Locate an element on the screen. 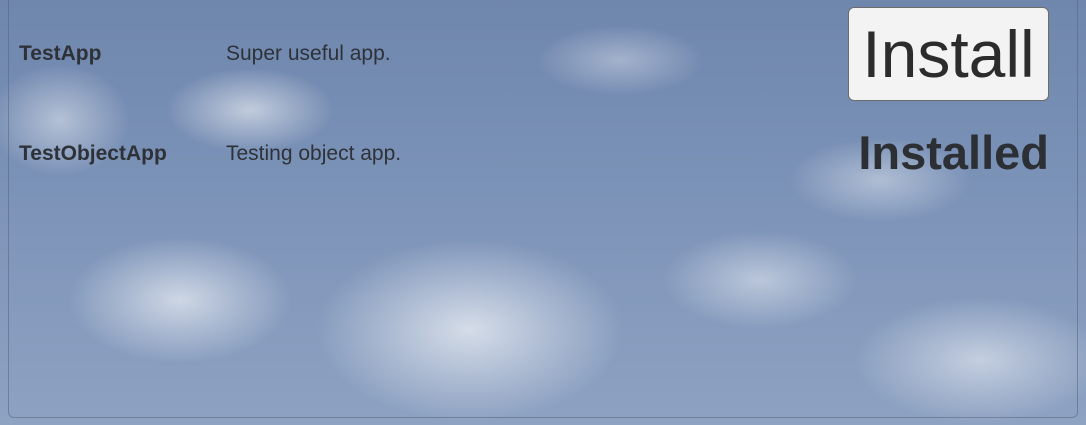 Image resolution: width=1086 pixels, height=425 pixels. app-name: TestApp is located at coordinates (60, 53).